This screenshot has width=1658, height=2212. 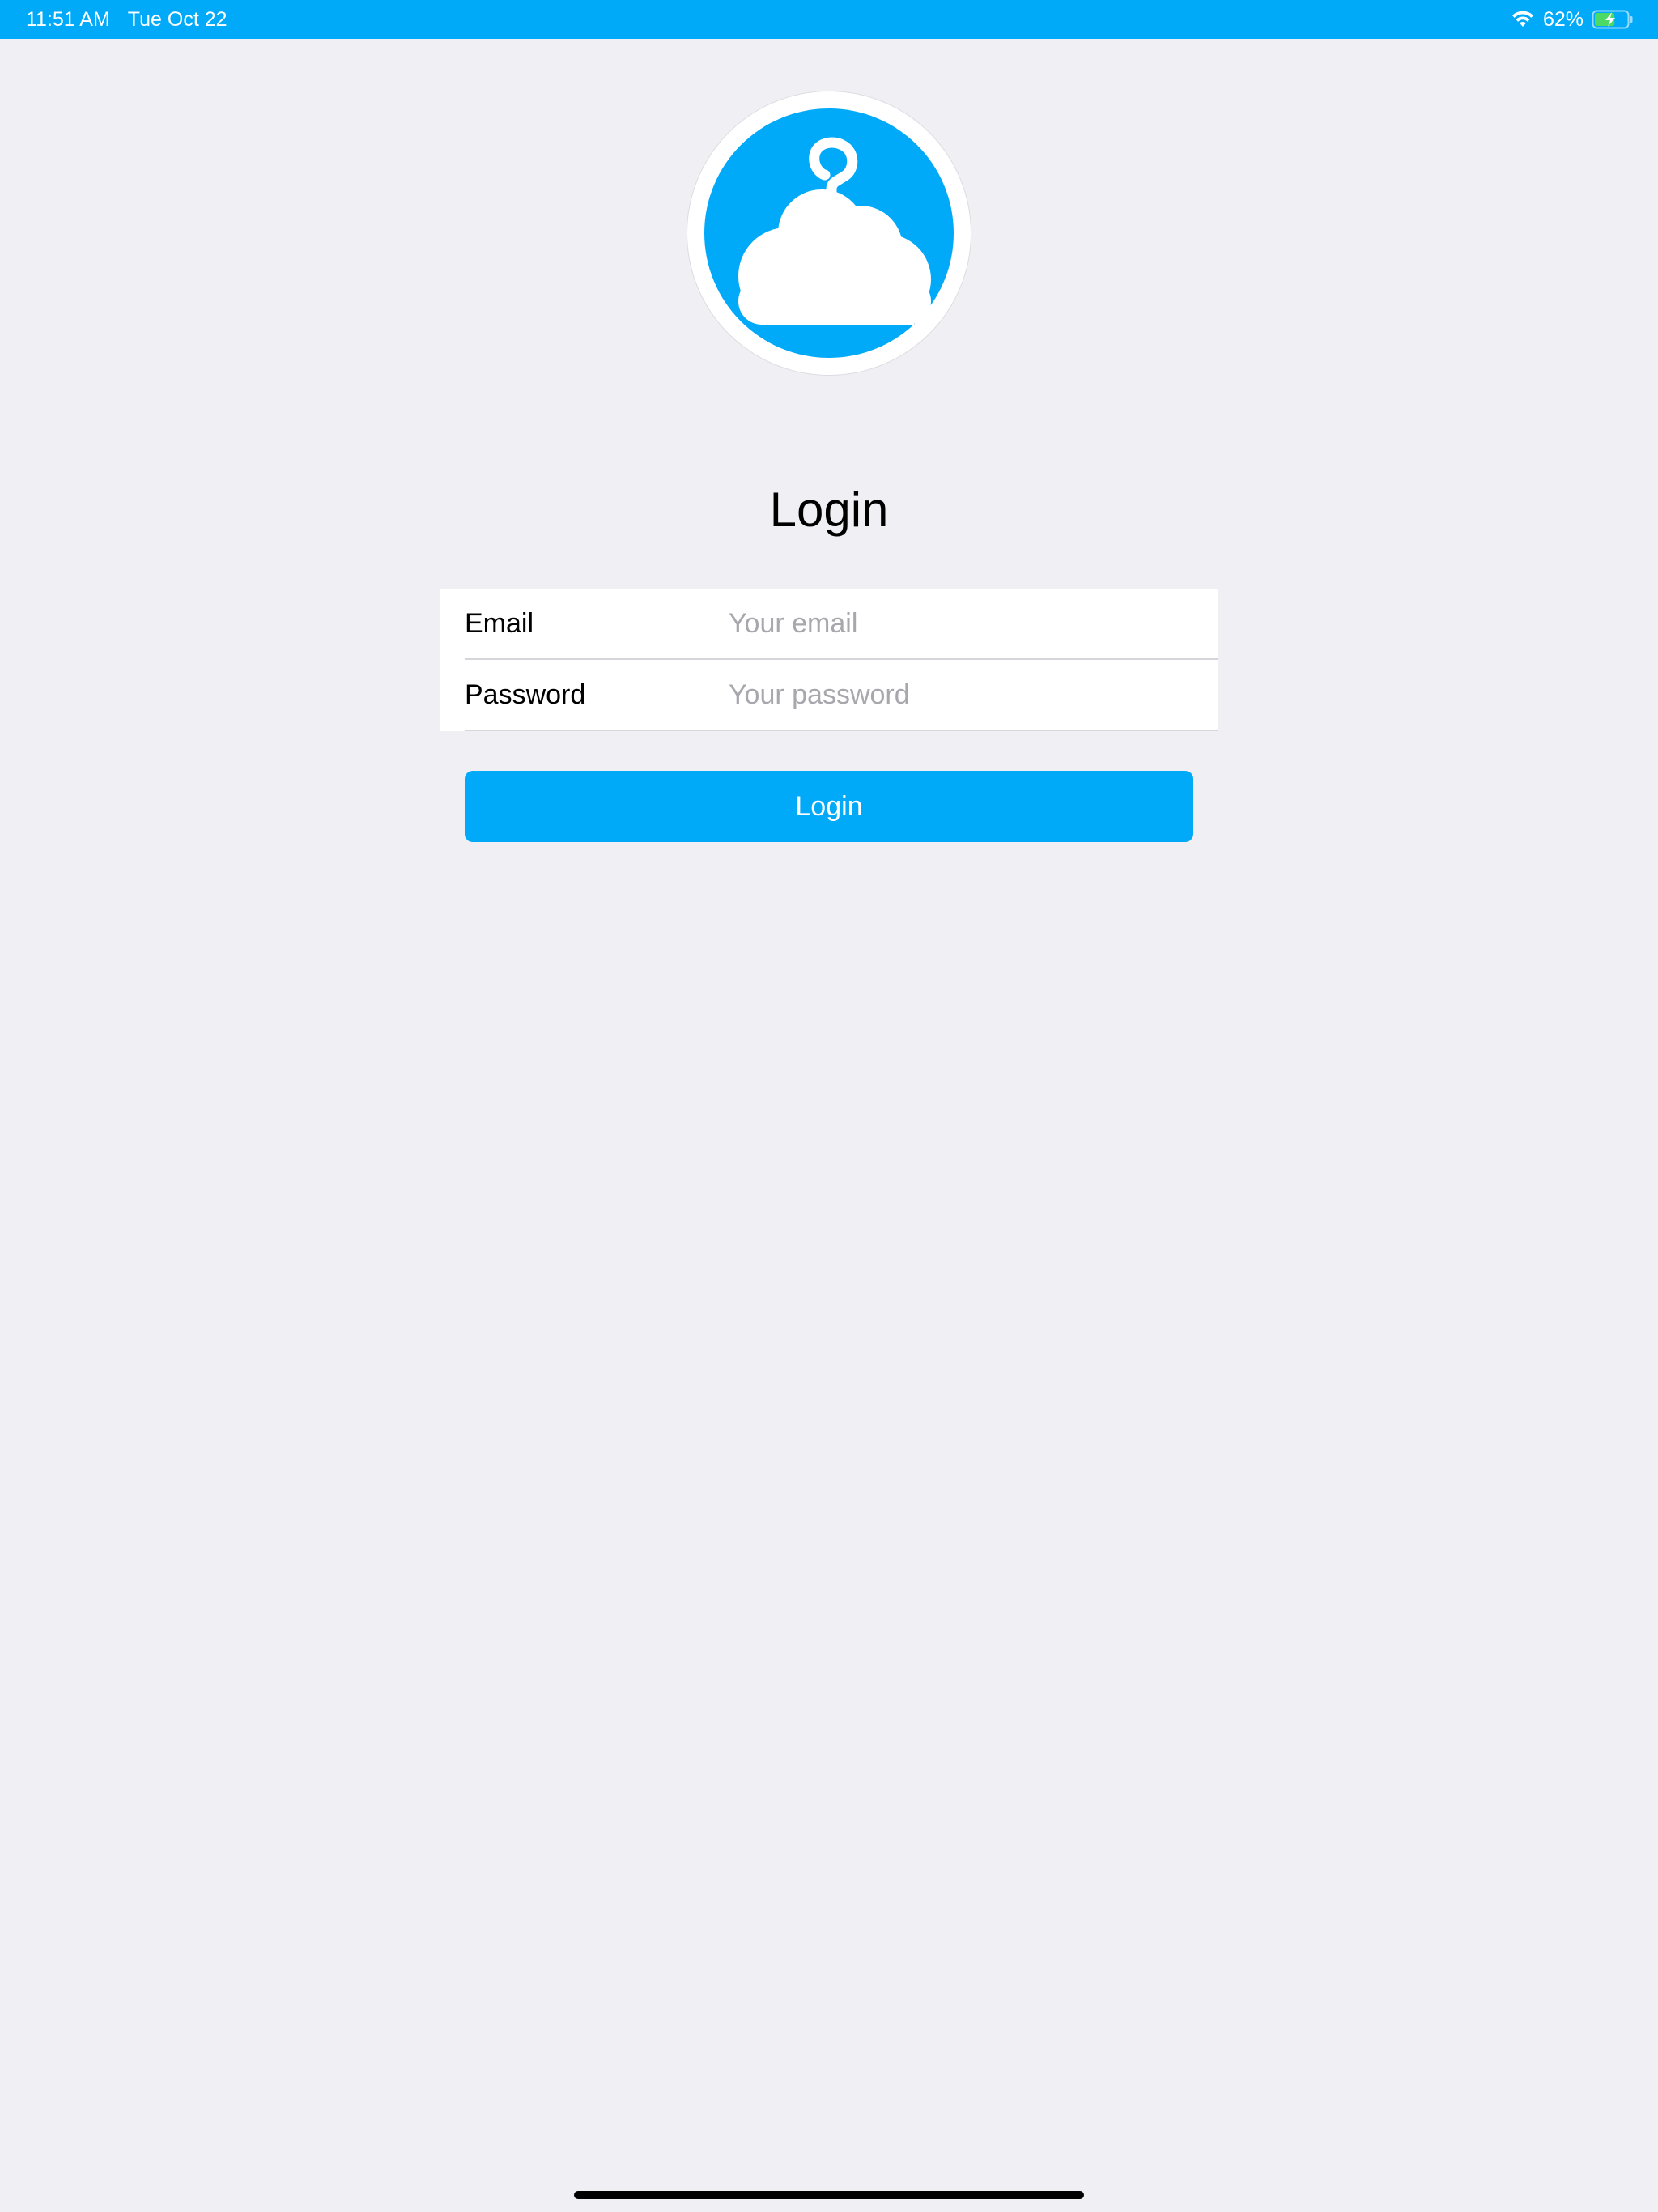 I want to click on home-indicator, so click(x=829, y=2195).